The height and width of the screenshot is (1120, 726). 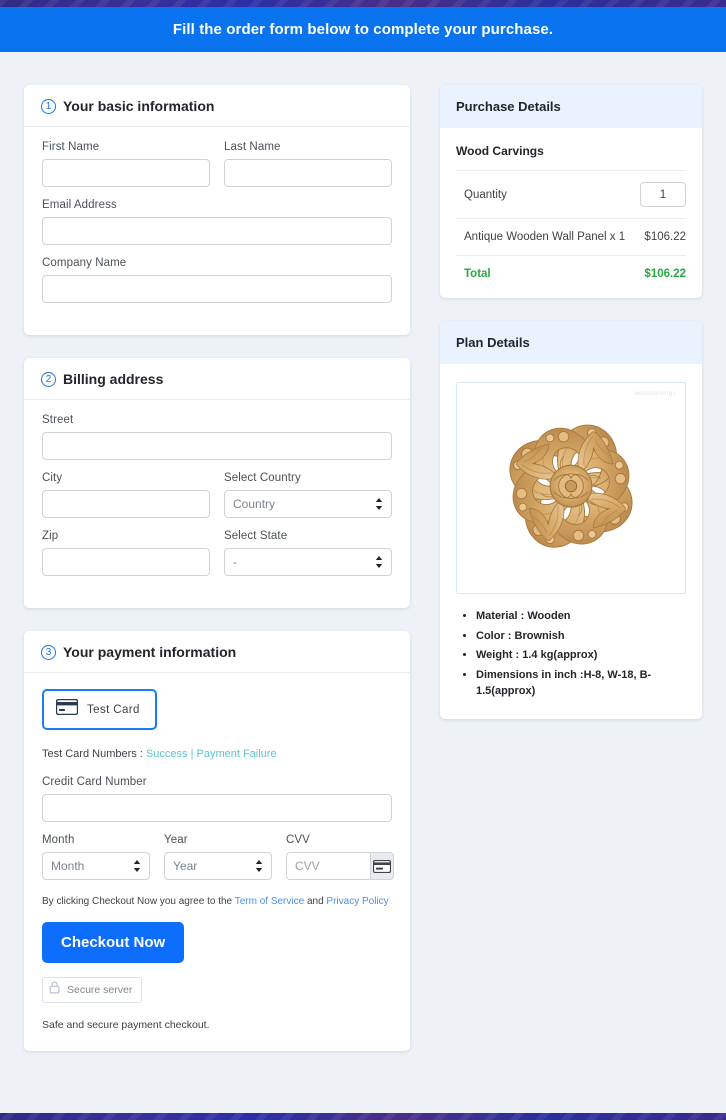 I want to click on country-label: Select Country, so click(x=262, y=478).